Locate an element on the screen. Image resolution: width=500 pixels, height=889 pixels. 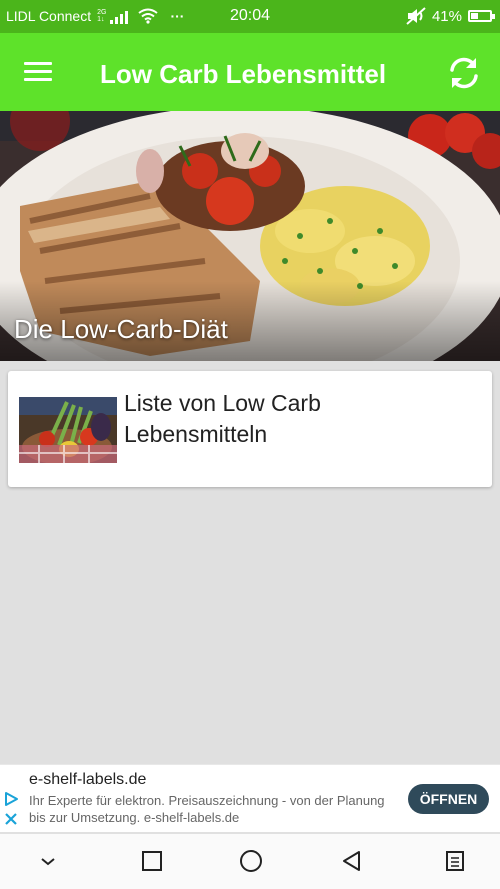
hero-caption: Die Low-Carb-Diät is located at coordinates (121, 329).